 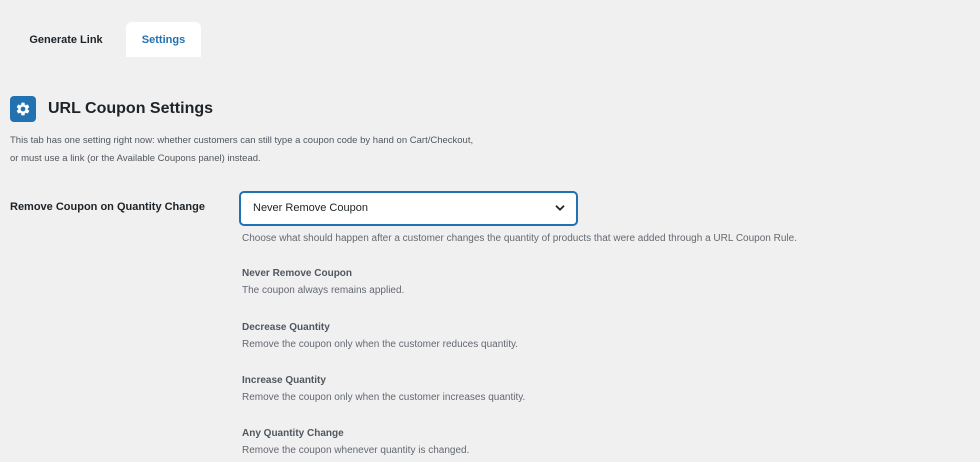 I want to click on select-value: Never Remove Coupon, so click(x=310, y=208).